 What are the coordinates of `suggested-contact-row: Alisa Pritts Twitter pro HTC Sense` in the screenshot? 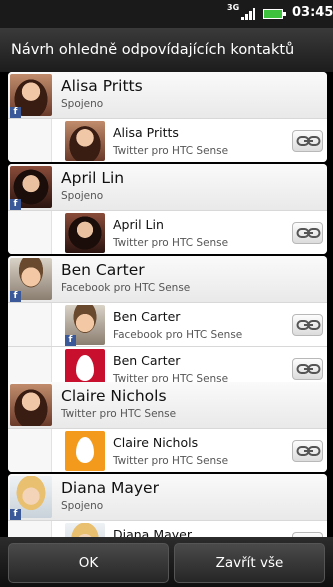 It's located at (167, 140).